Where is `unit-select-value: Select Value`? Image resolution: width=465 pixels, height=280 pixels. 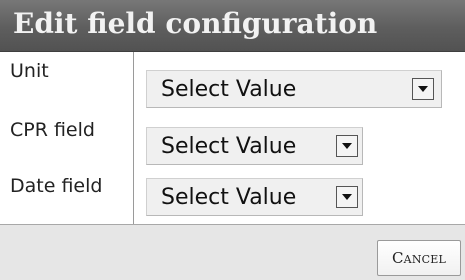
unit-select-value: Select Value is located at coordinates (229, 89).